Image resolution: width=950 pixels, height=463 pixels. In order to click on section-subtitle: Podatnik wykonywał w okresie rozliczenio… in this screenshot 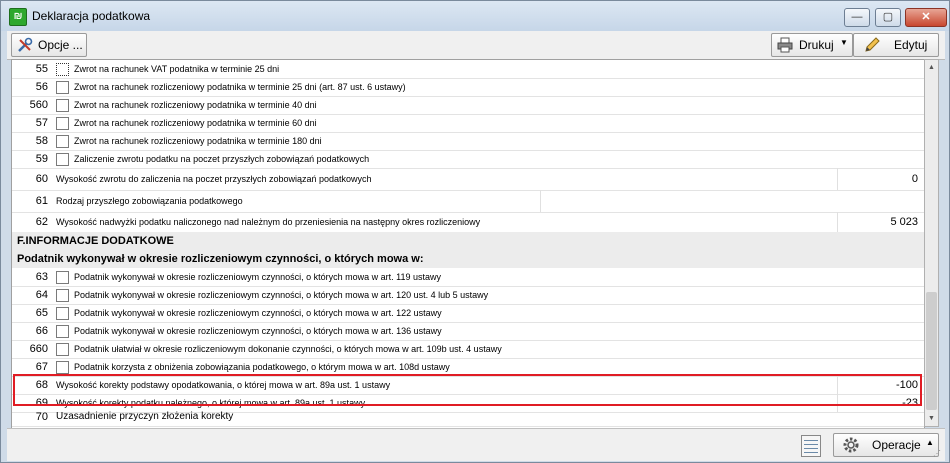, I will do `click(220, 259)`.